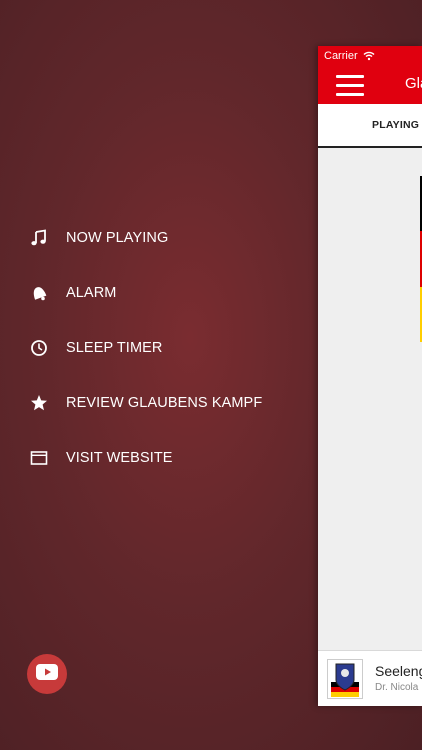 This screenshot has width=422, height=750. I want to click on youtube-play-icon, so click(47, 674).